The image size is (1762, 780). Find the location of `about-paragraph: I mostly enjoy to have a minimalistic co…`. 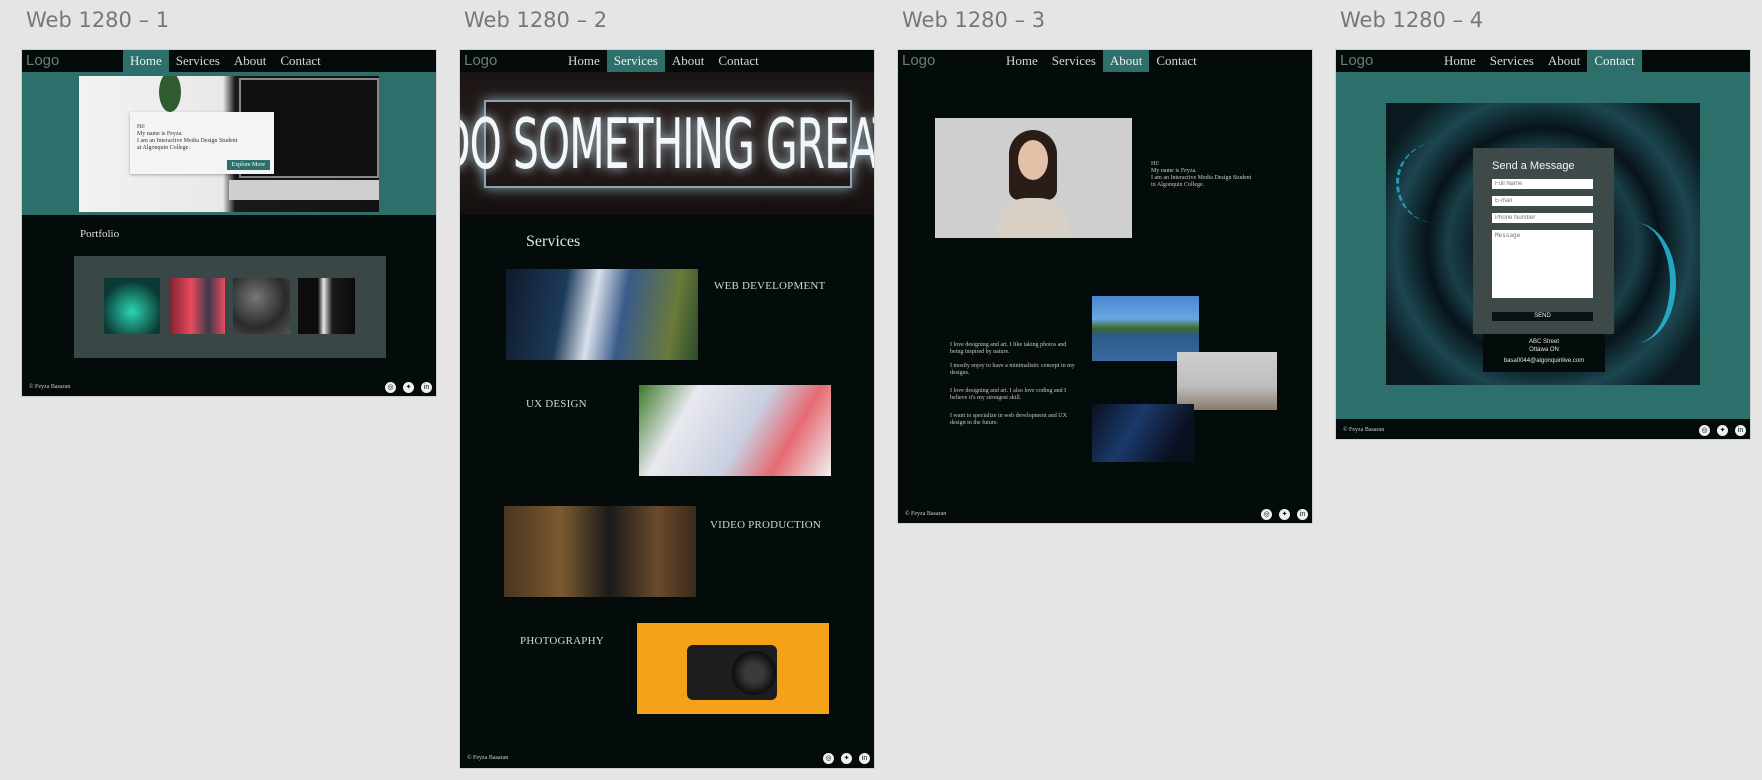

about-paragraph: I mostly enjoy to have a minimalistic co… is located at coordinates (1012, 369).